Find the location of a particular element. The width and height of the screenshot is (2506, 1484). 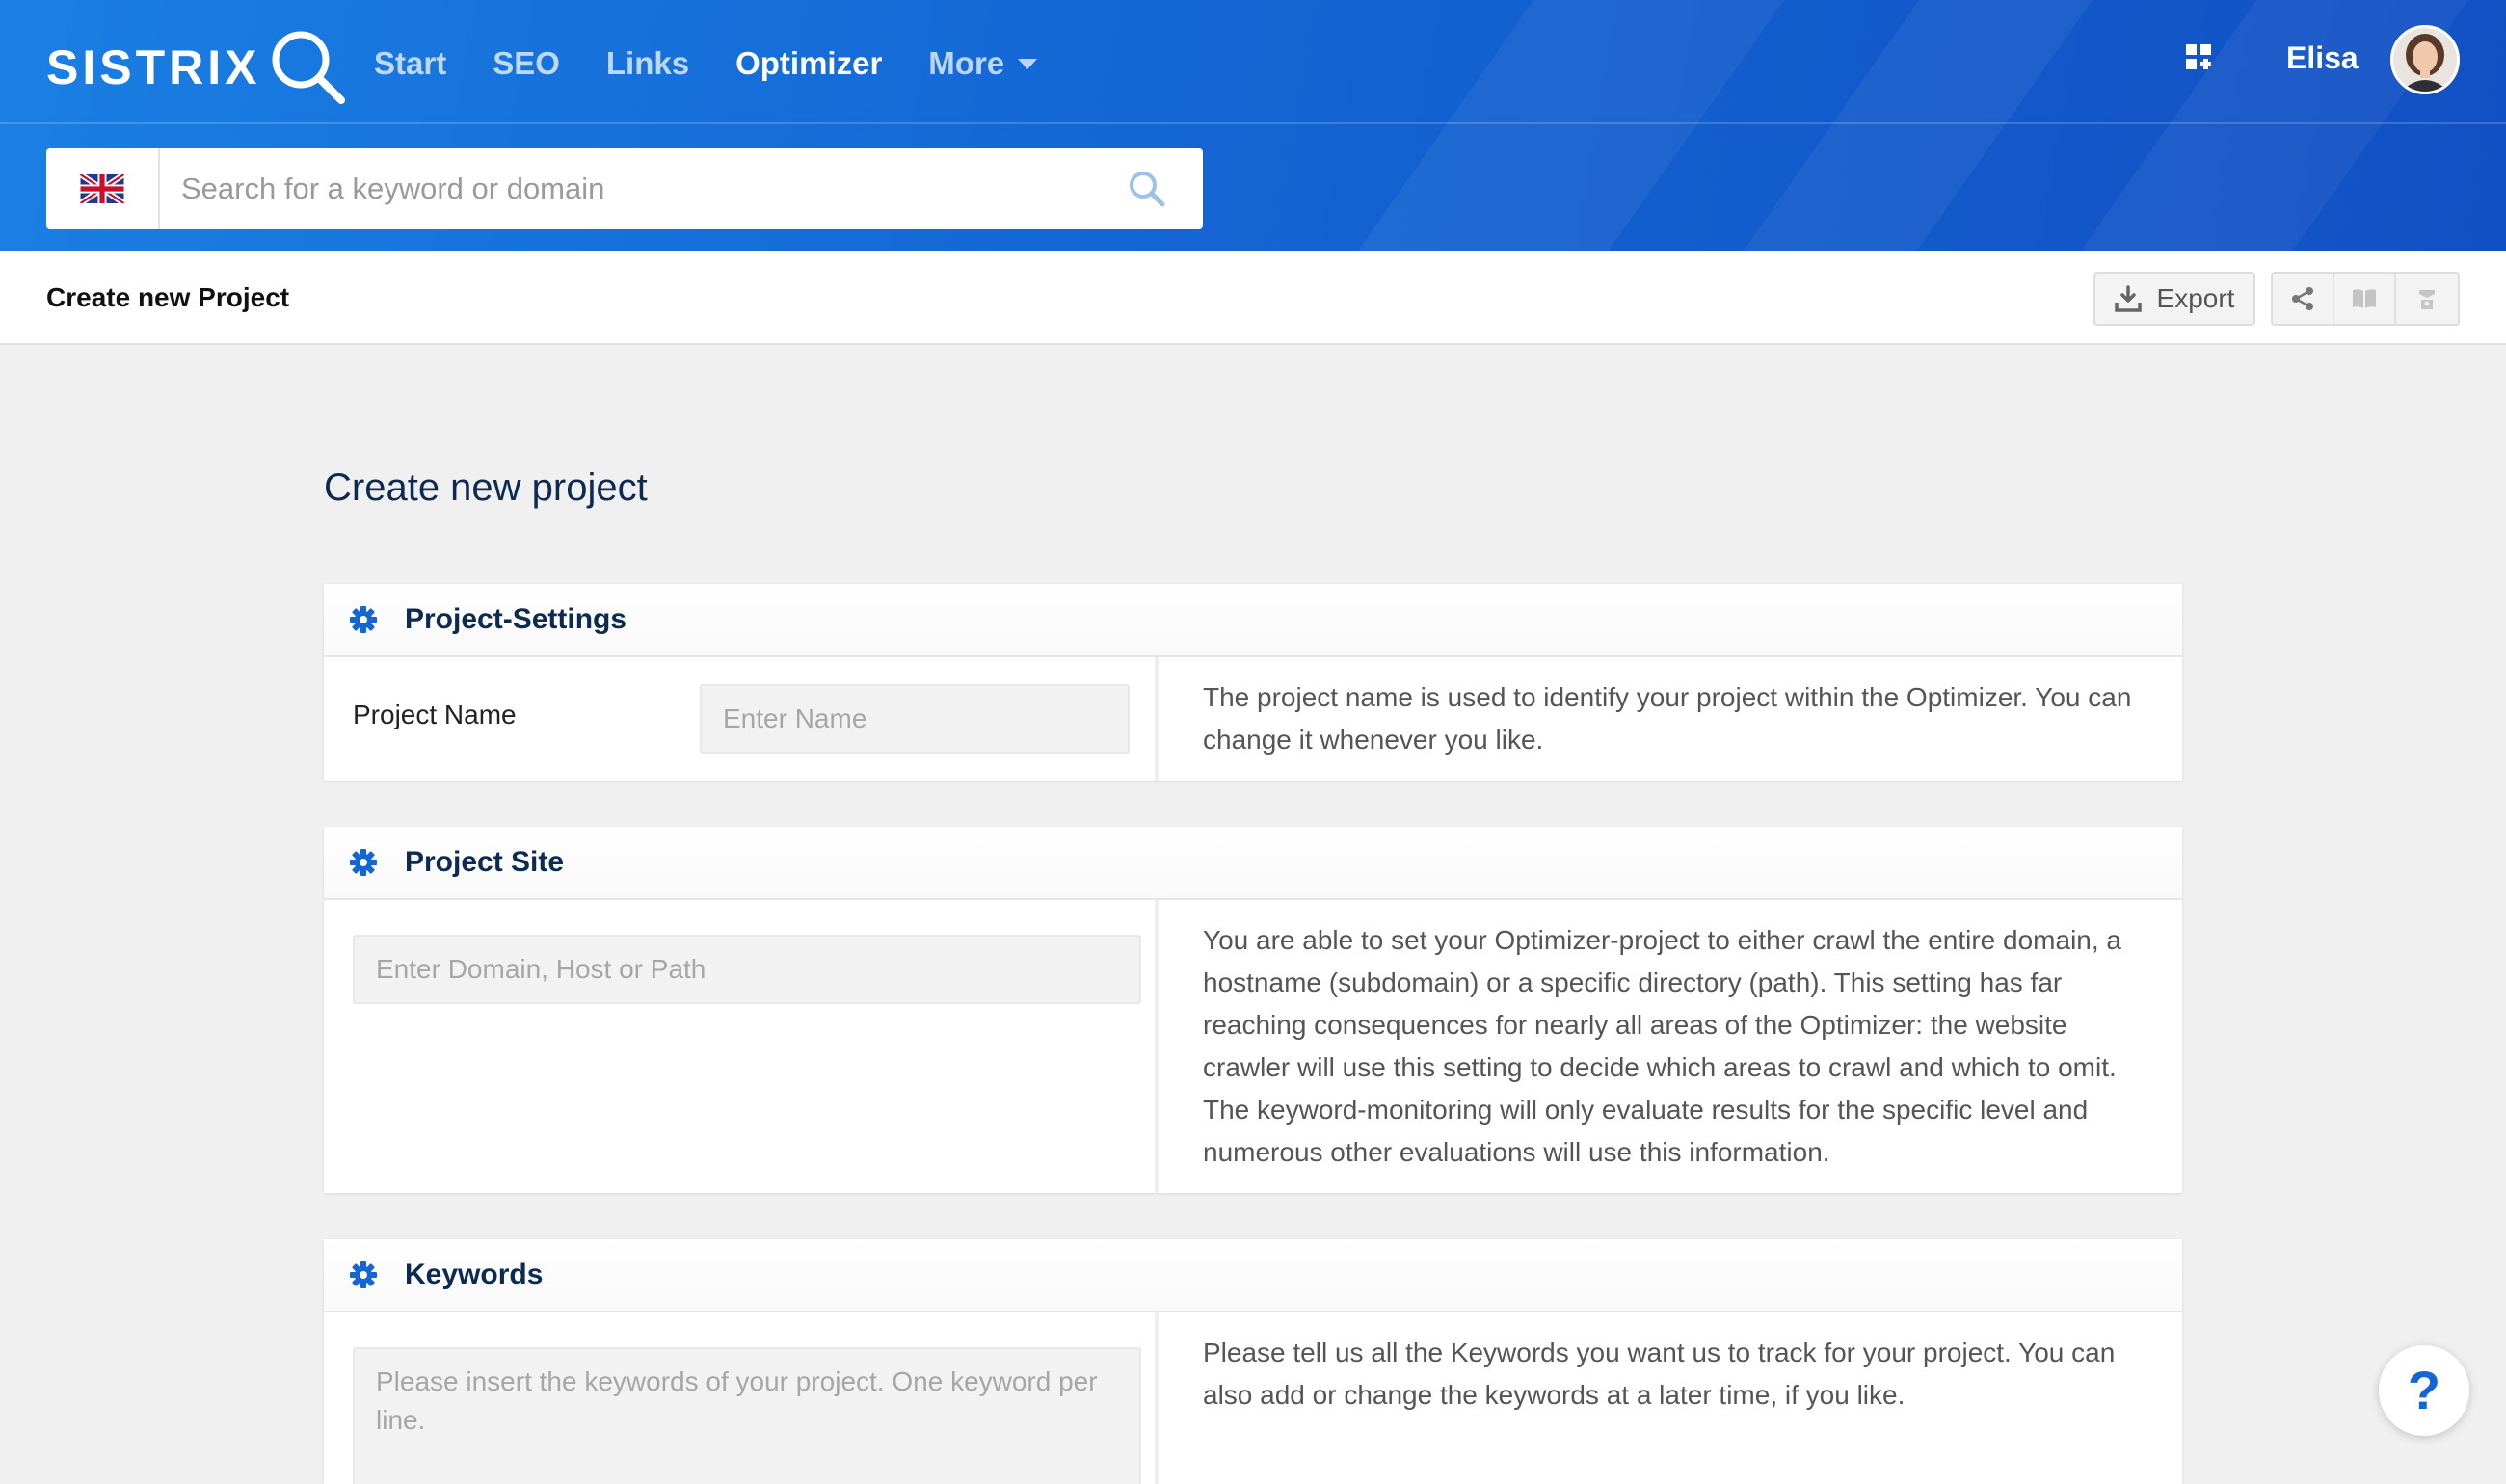

search-icon is located at coordinates (1147, 189).